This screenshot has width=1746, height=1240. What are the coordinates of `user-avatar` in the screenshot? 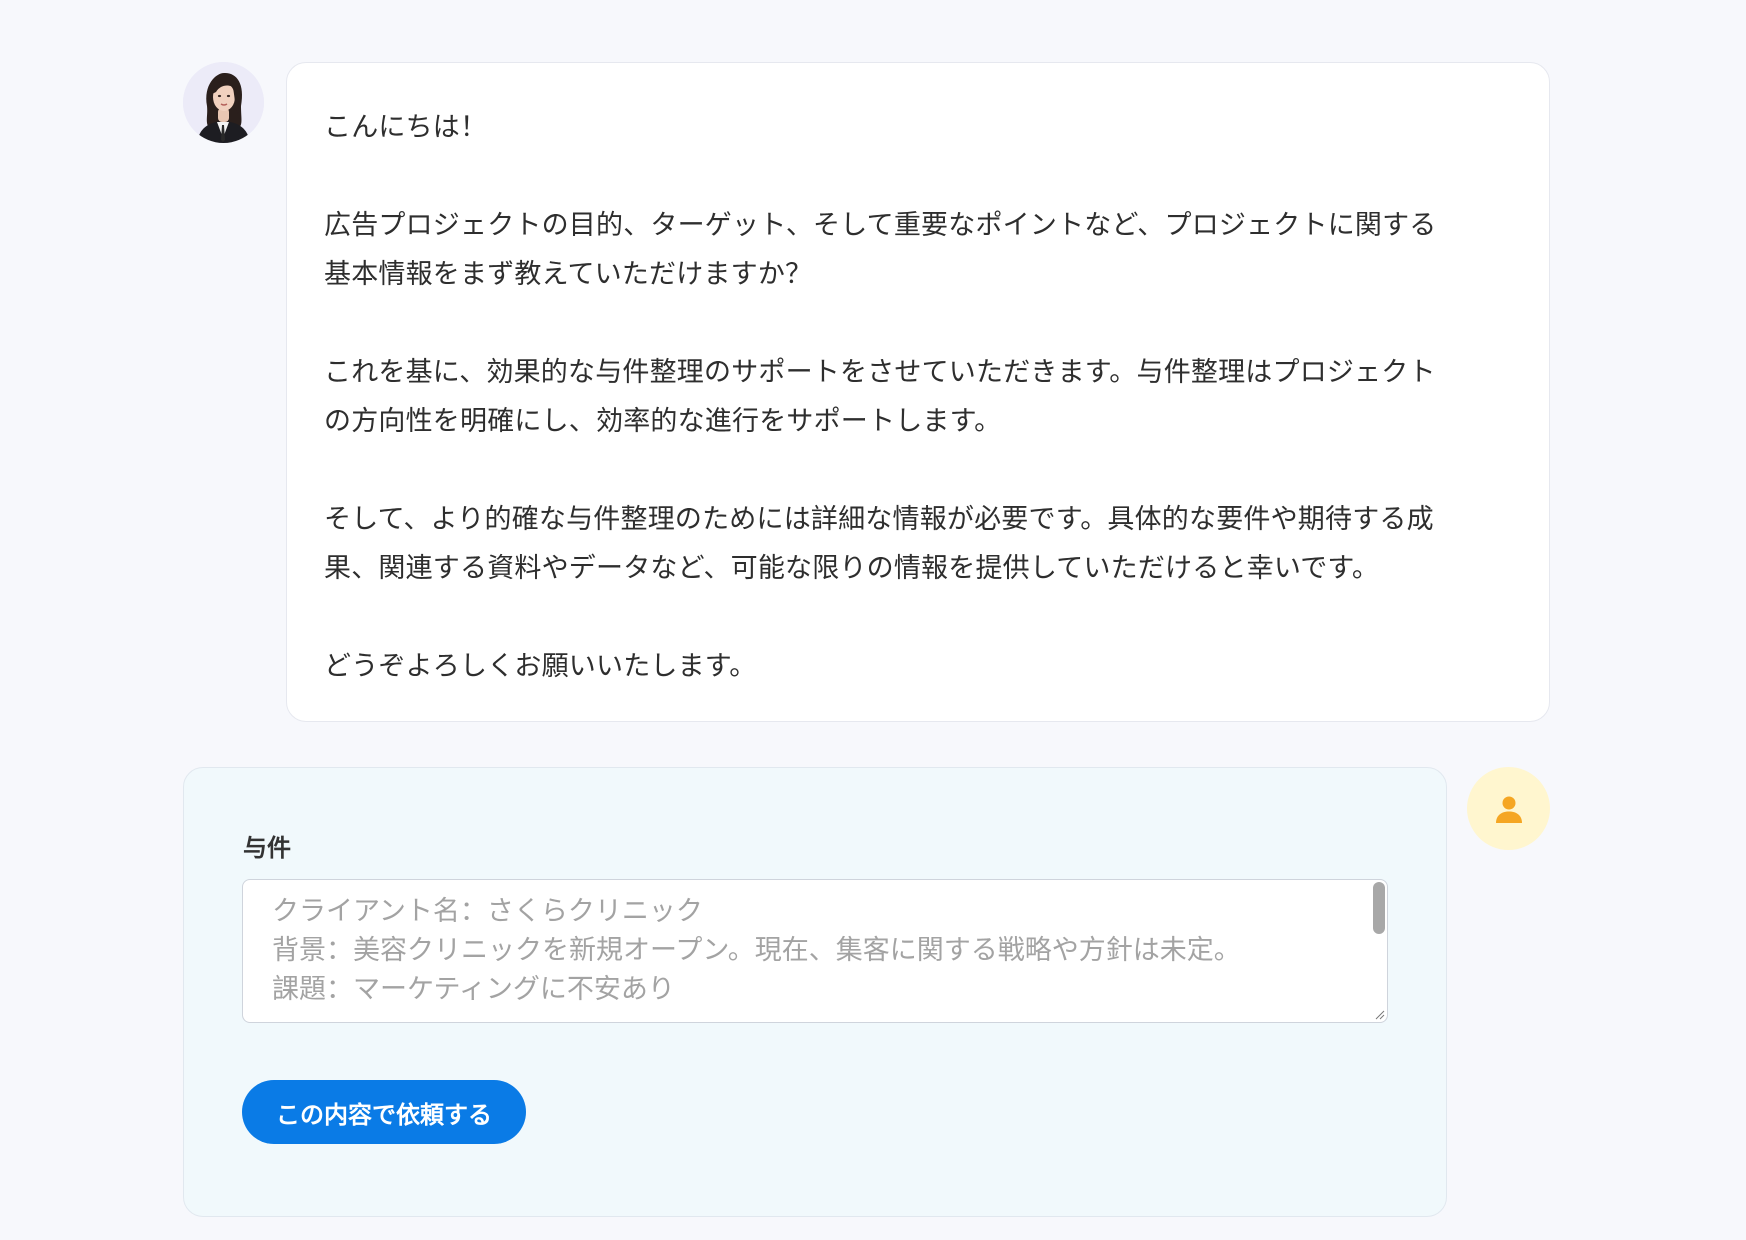 It's located at (1508, 808).